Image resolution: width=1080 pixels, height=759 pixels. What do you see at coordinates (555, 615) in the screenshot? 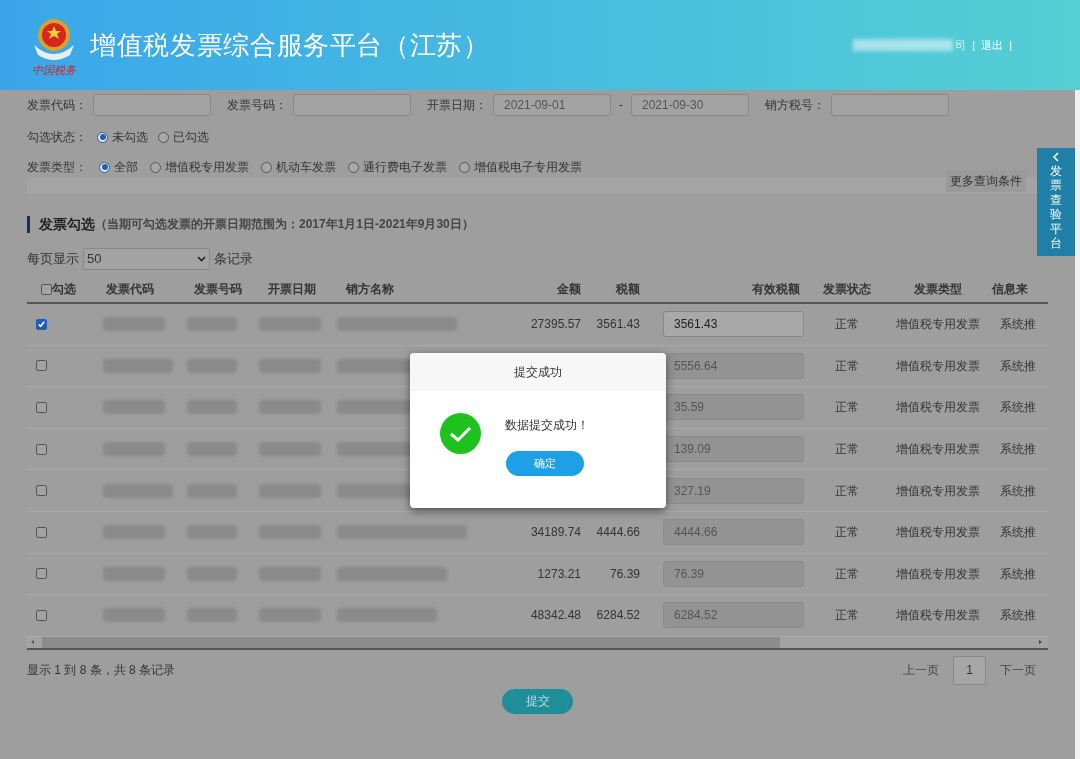
I see `table-cell: 48342.48` at bounding box center [555, 615].